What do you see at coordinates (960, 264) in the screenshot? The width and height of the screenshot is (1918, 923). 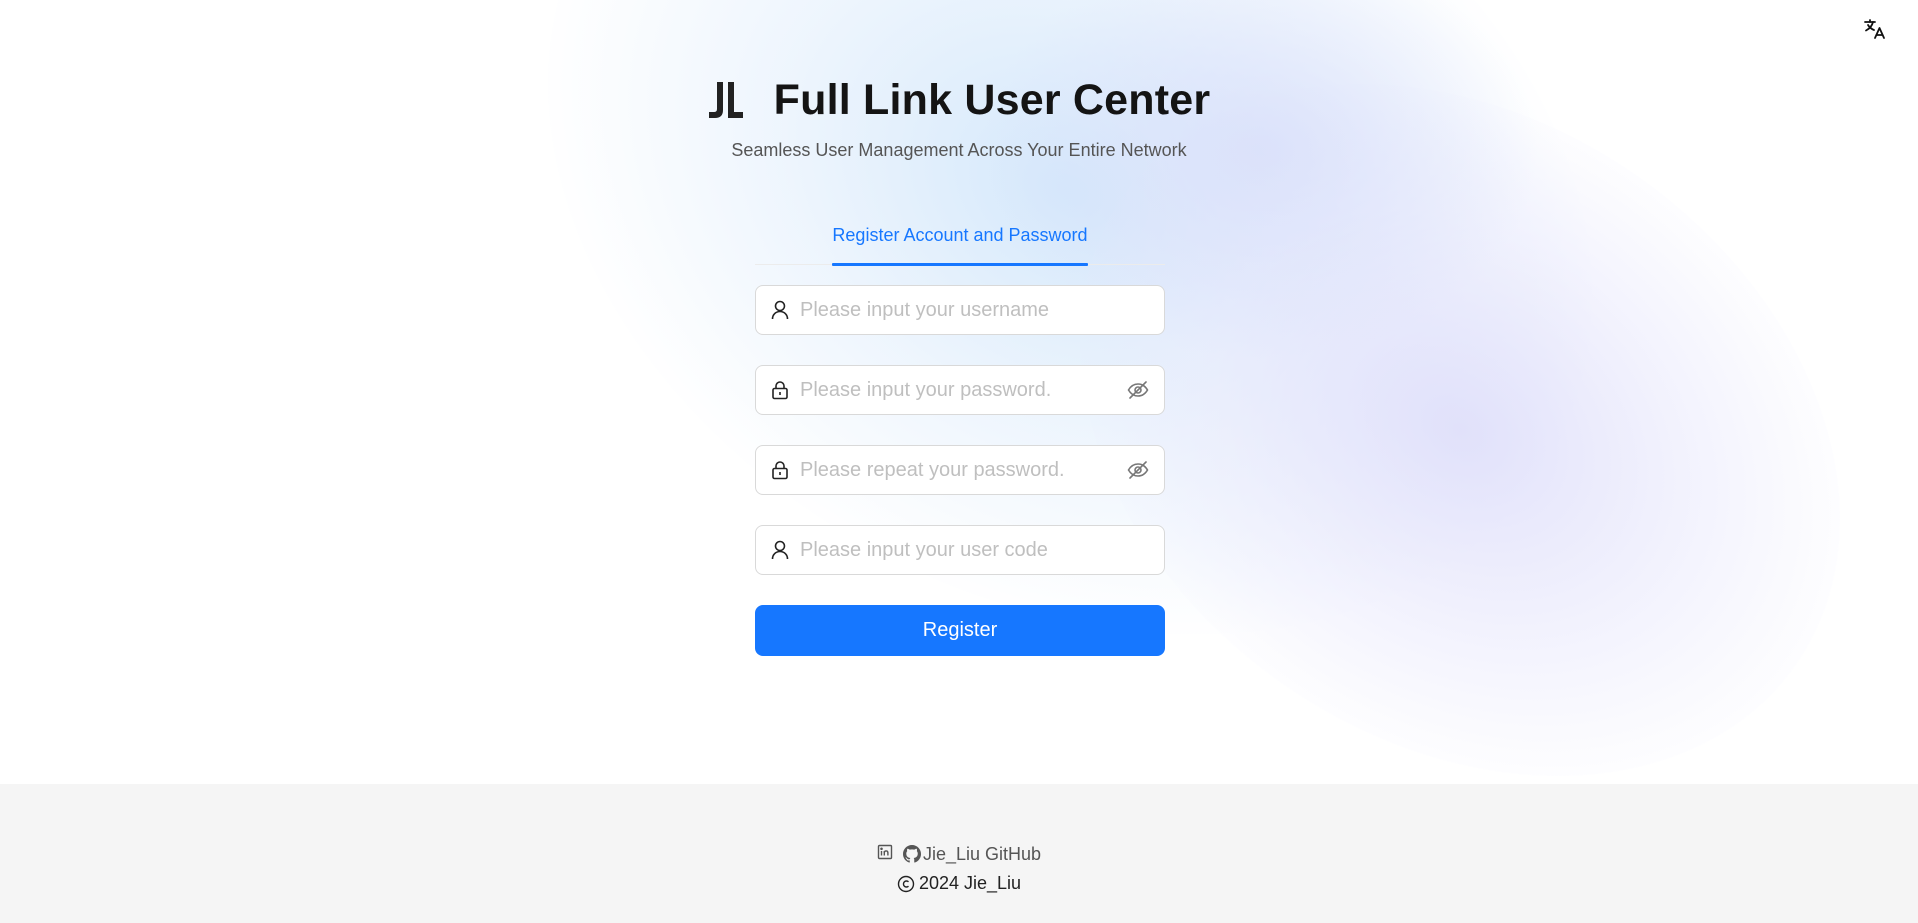 I see `tab-active-indicator` at bounding box center [960, 264].